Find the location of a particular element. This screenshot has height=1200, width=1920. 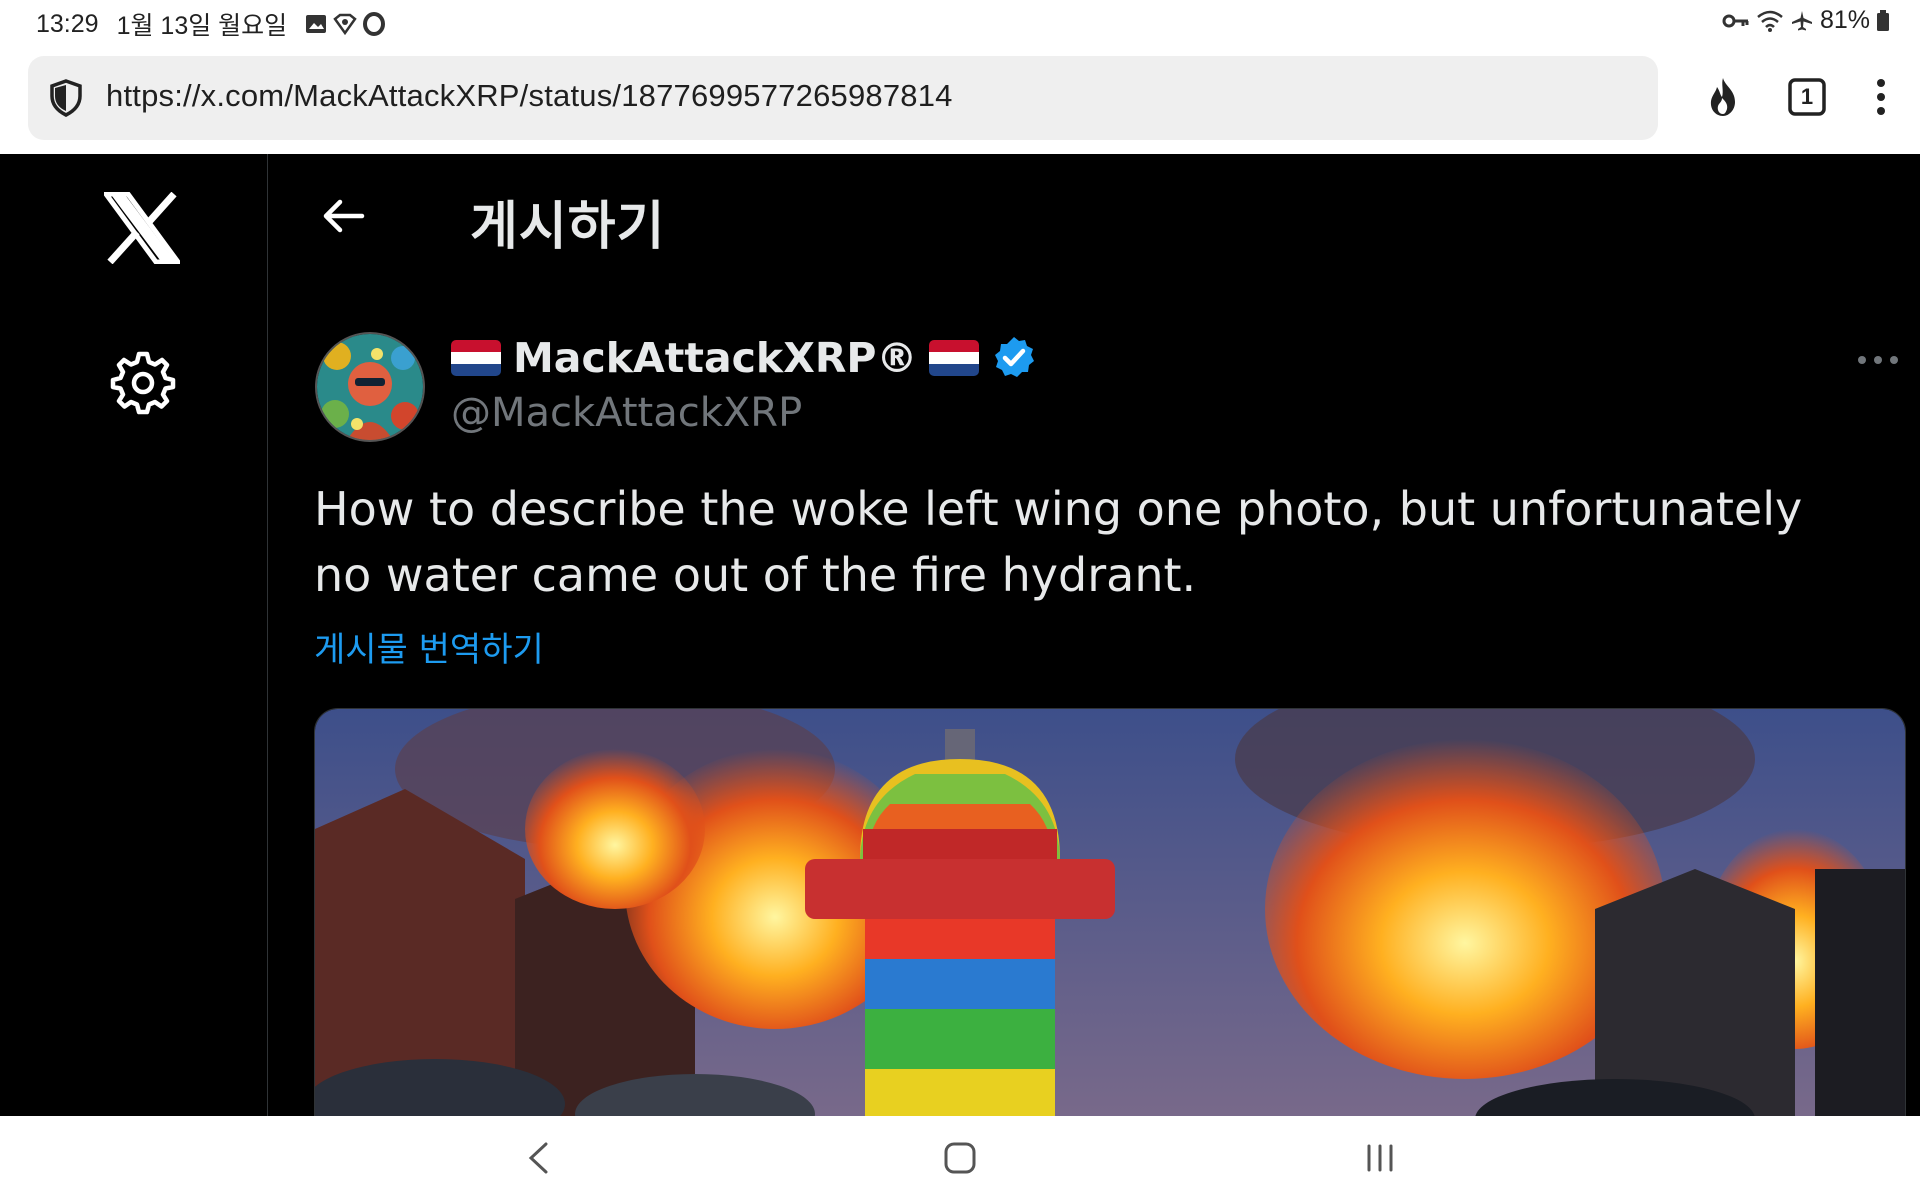

system-navigation-bar is located at coordinates (960, 1158).